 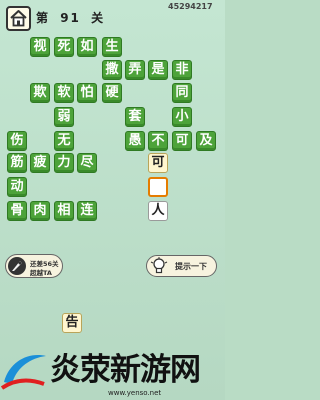 I want to click on board-tile: 肉, so click(x=40, y=211).